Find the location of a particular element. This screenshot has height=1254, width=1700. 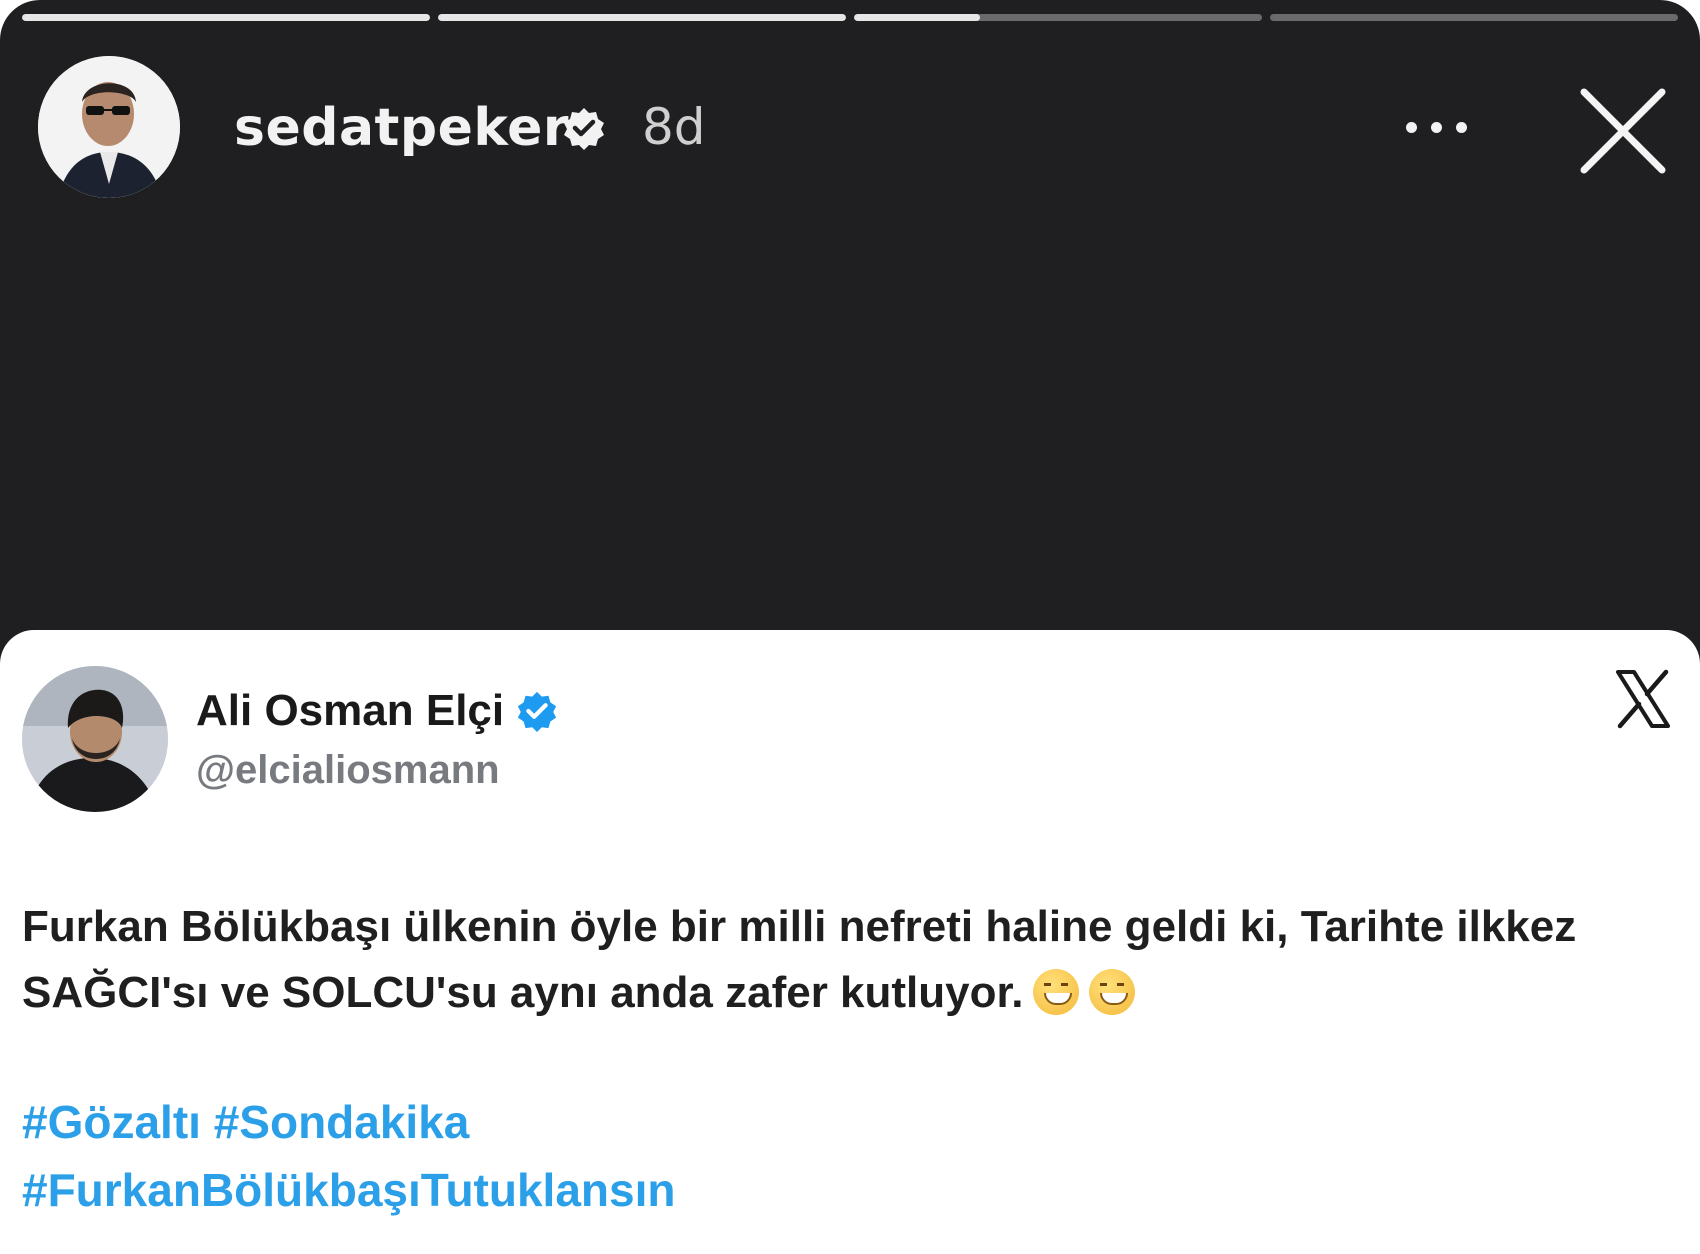

story-username: sedatpeker is located at coordinates (401, 128).